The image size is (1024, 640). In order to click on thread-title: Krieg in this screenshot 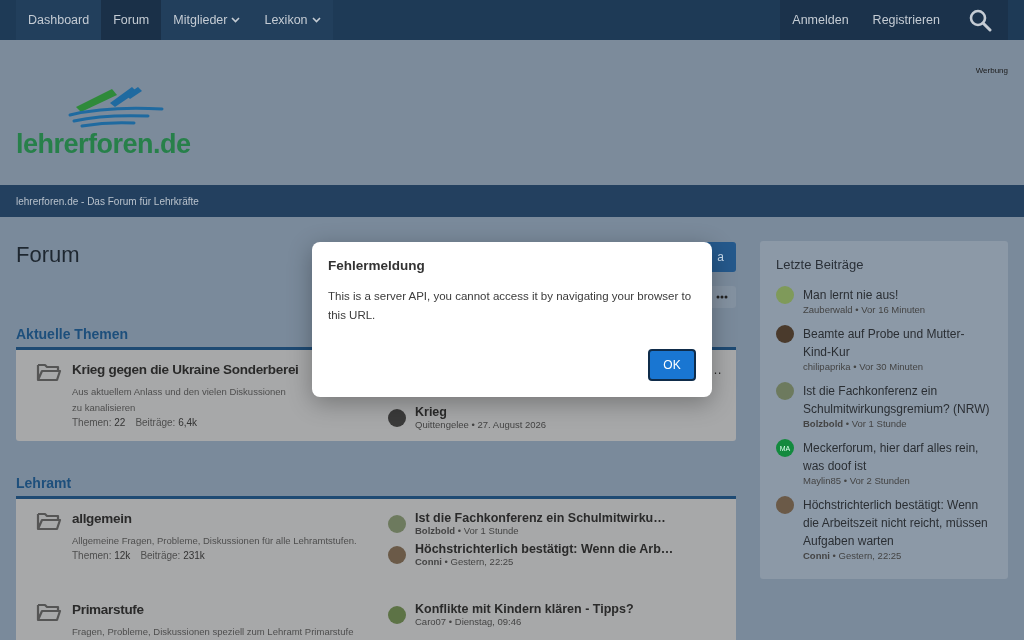, I will do `click(481, 412)`.